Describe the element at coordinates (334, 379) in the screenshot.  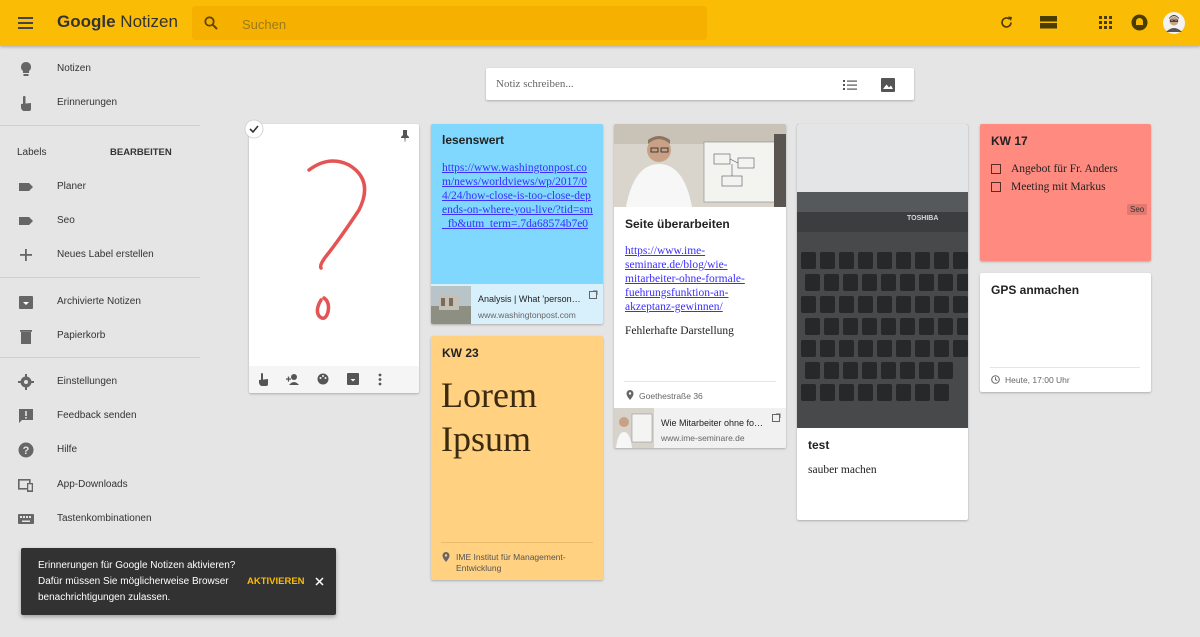
I see `note-toolbar` at that location.